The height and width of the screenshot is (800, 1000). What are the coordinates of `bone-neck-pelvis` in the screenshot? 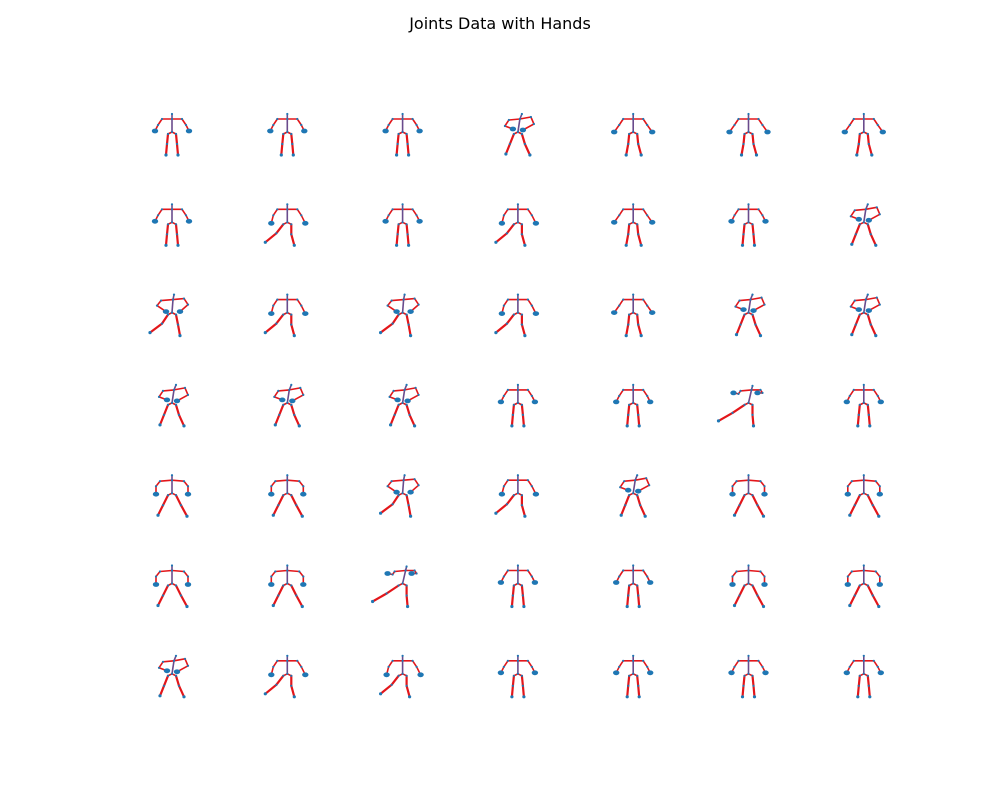 It's located at (404, 577).